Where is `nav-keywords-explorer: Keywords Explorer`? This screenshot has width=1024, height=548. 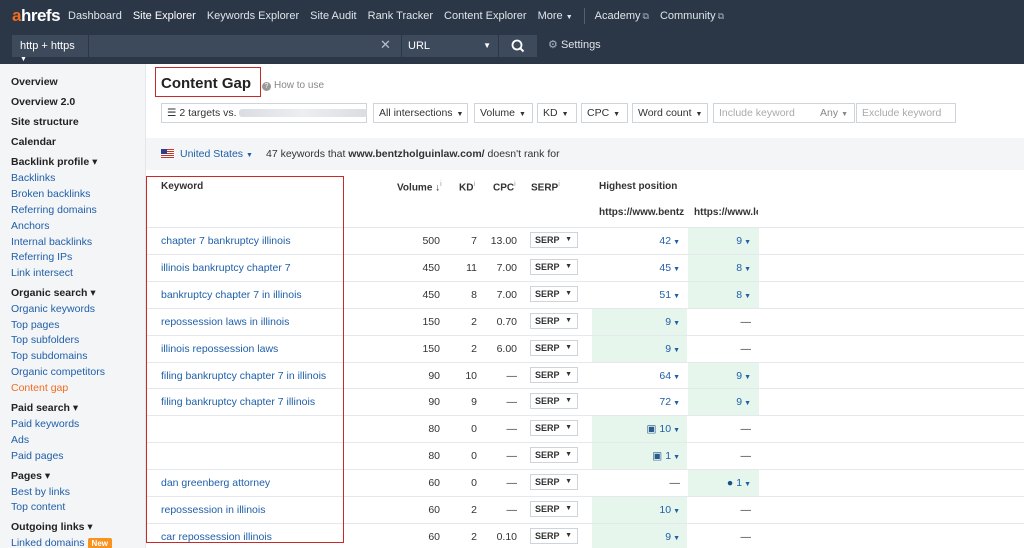
nav-keywords-explorer: Keywords Explorer is located at coordinates (253, 16).